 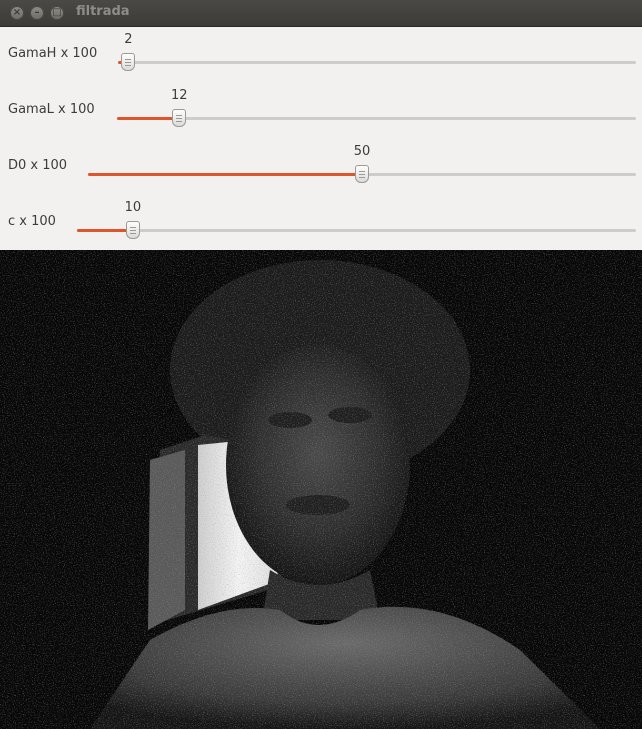 I want to click on trackbar-c: c x 100 10, so click(x=321, y=223).